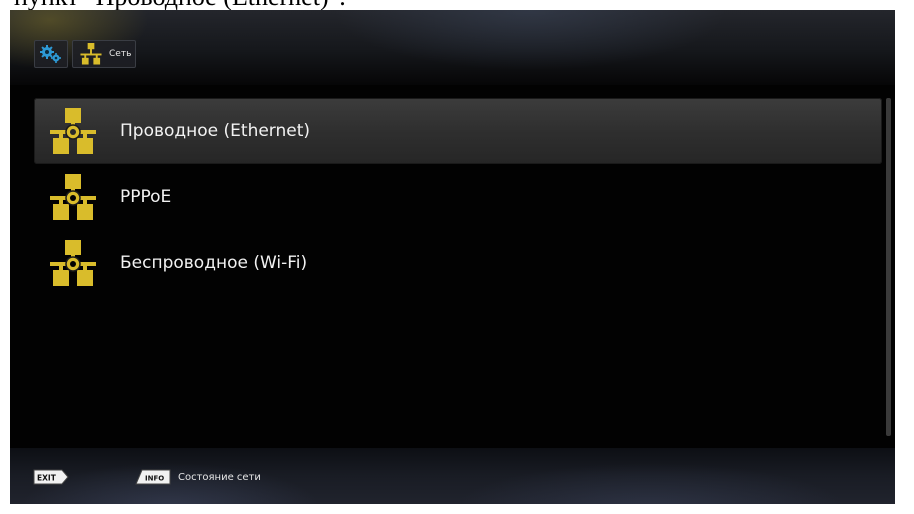 The width and height of the screenshot is (914, 514). Describe the element at coordinates (214, 263) in the screenshot. I see `menu-item-label: Беспроводное (Wi-Fi)` at that location.